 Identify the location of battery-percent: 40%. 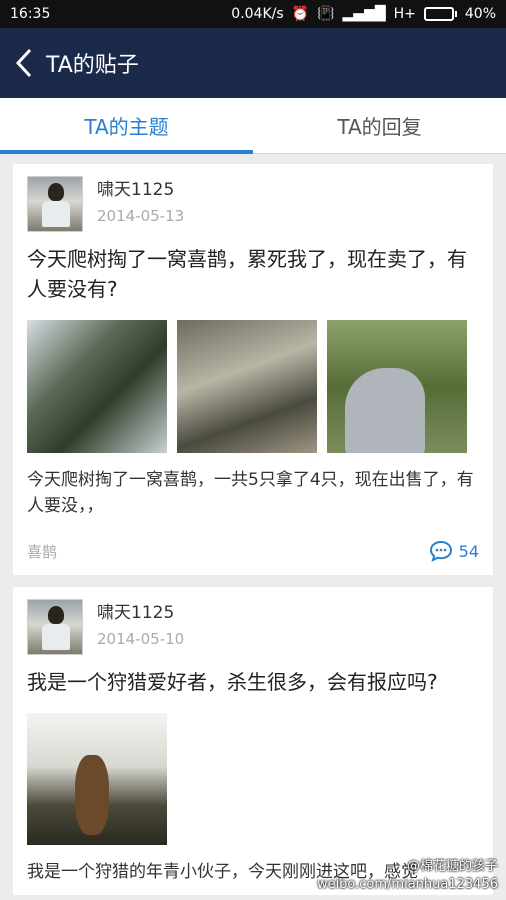
(480, 14).